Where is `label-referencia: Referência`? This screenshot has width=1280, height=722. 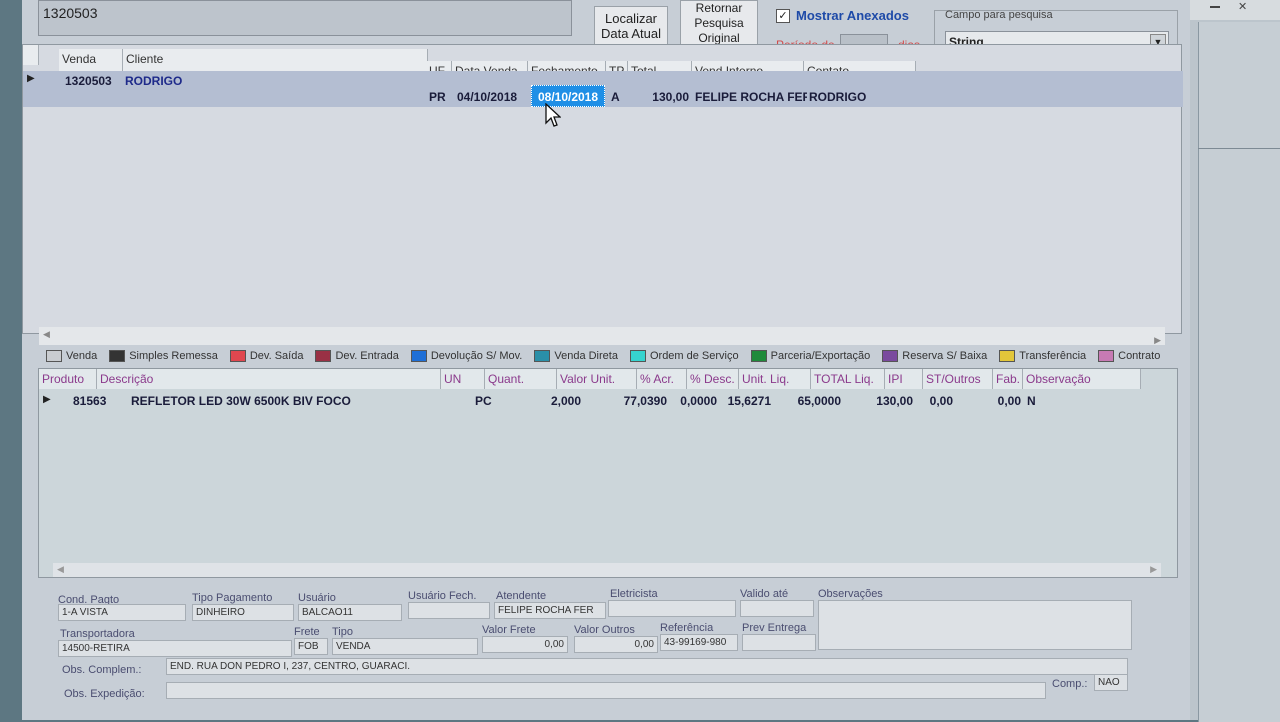 label-referencia: Referência is located at coordinates (687, 628).